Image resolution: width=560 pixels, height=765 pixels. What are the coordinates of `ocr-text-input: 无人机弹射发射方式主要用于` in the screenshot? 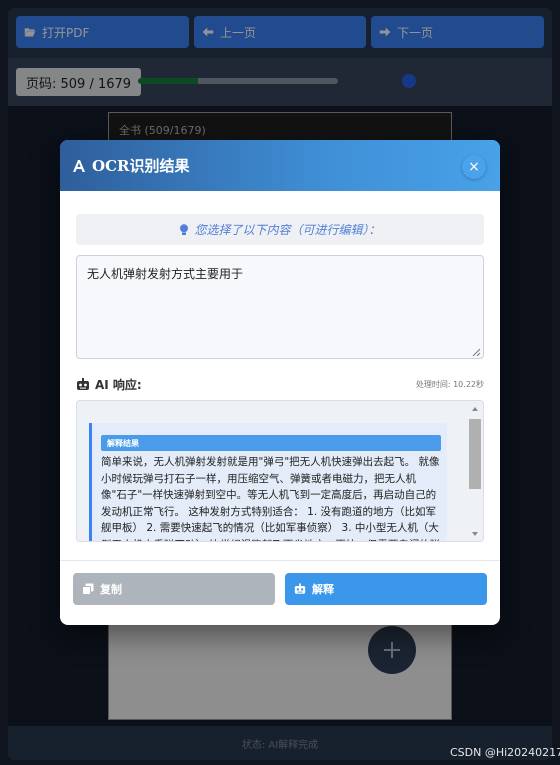 It's located at (280, 307).